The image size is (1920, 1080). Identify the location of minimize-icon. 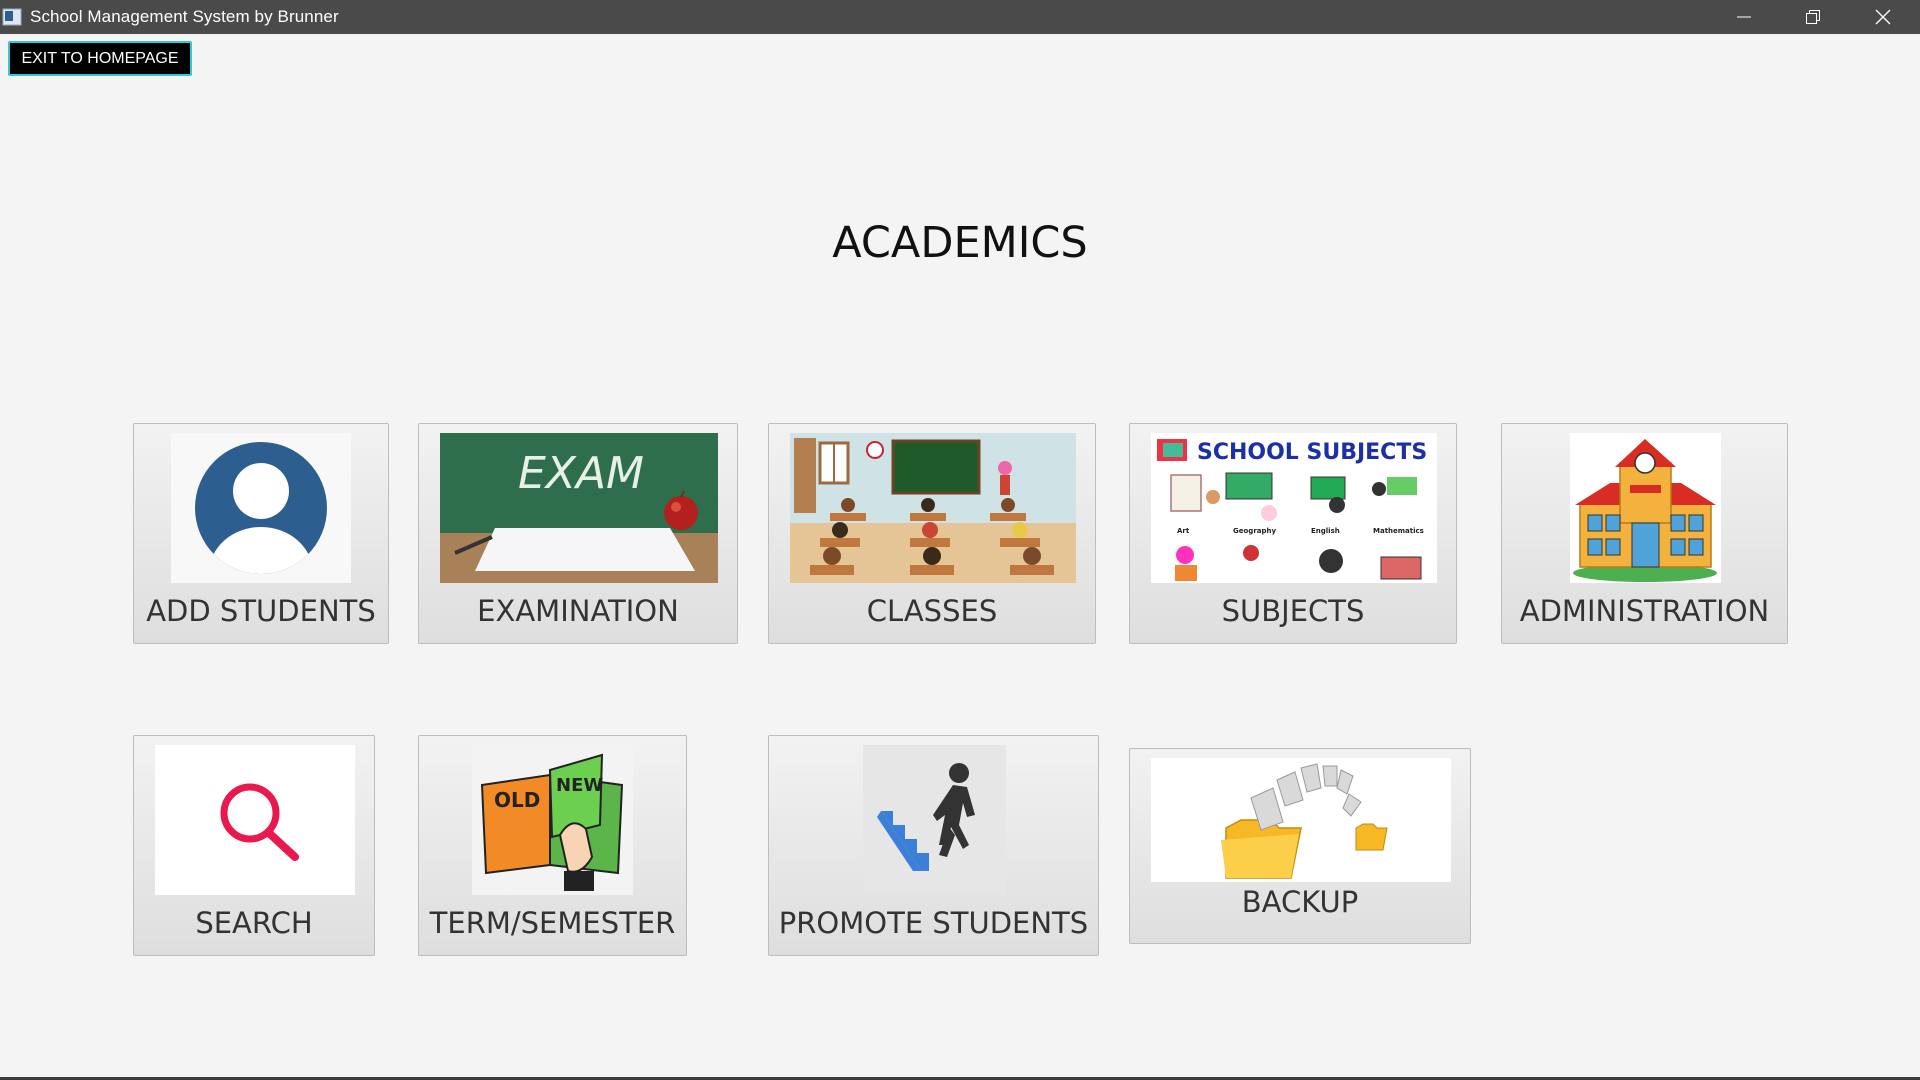
(1744, 17).